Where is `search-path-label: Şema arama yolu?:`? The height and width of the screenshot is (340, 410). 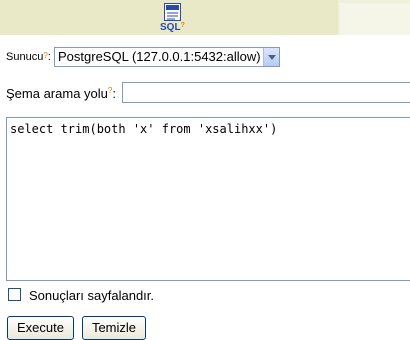 search-path-label: Şema arama yolu?: is located at coordinates (61, 93).